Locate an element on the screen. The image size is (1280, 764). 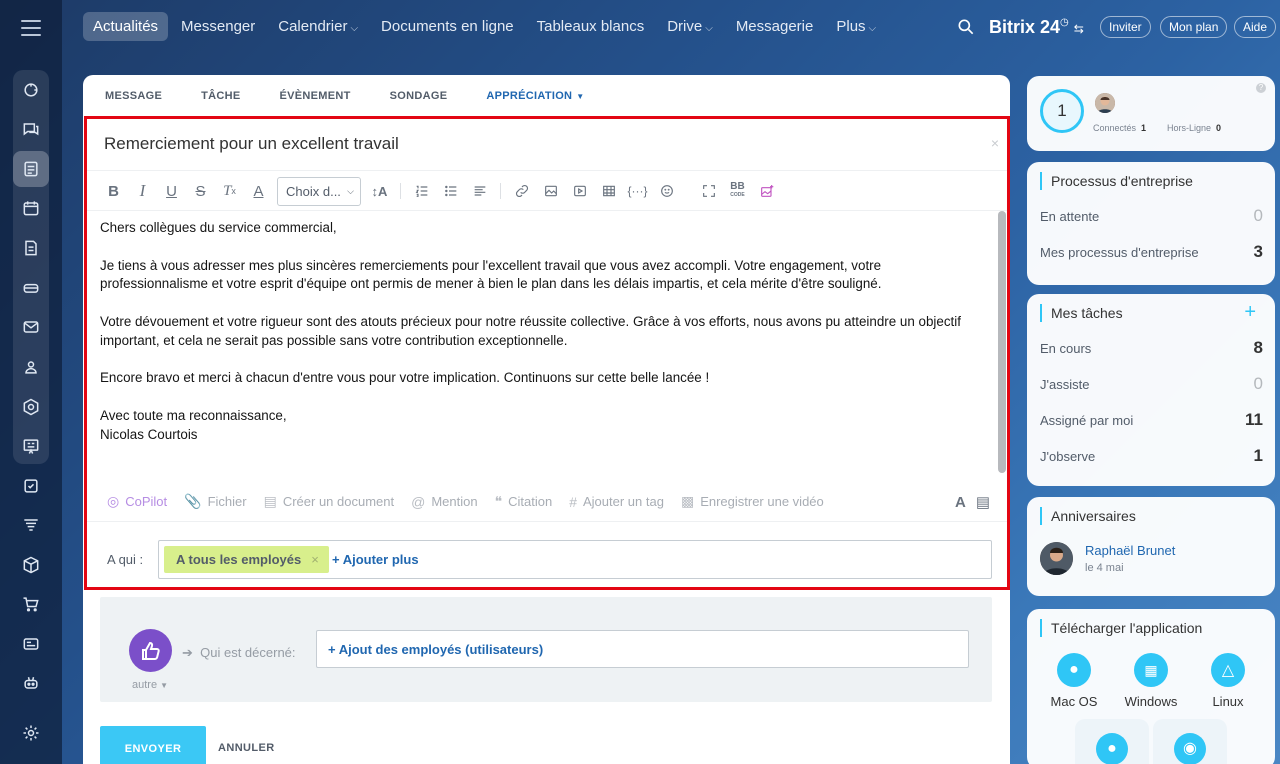
birthday-person-name: Raphaël Brunet is located at coordinates (1130, 550).